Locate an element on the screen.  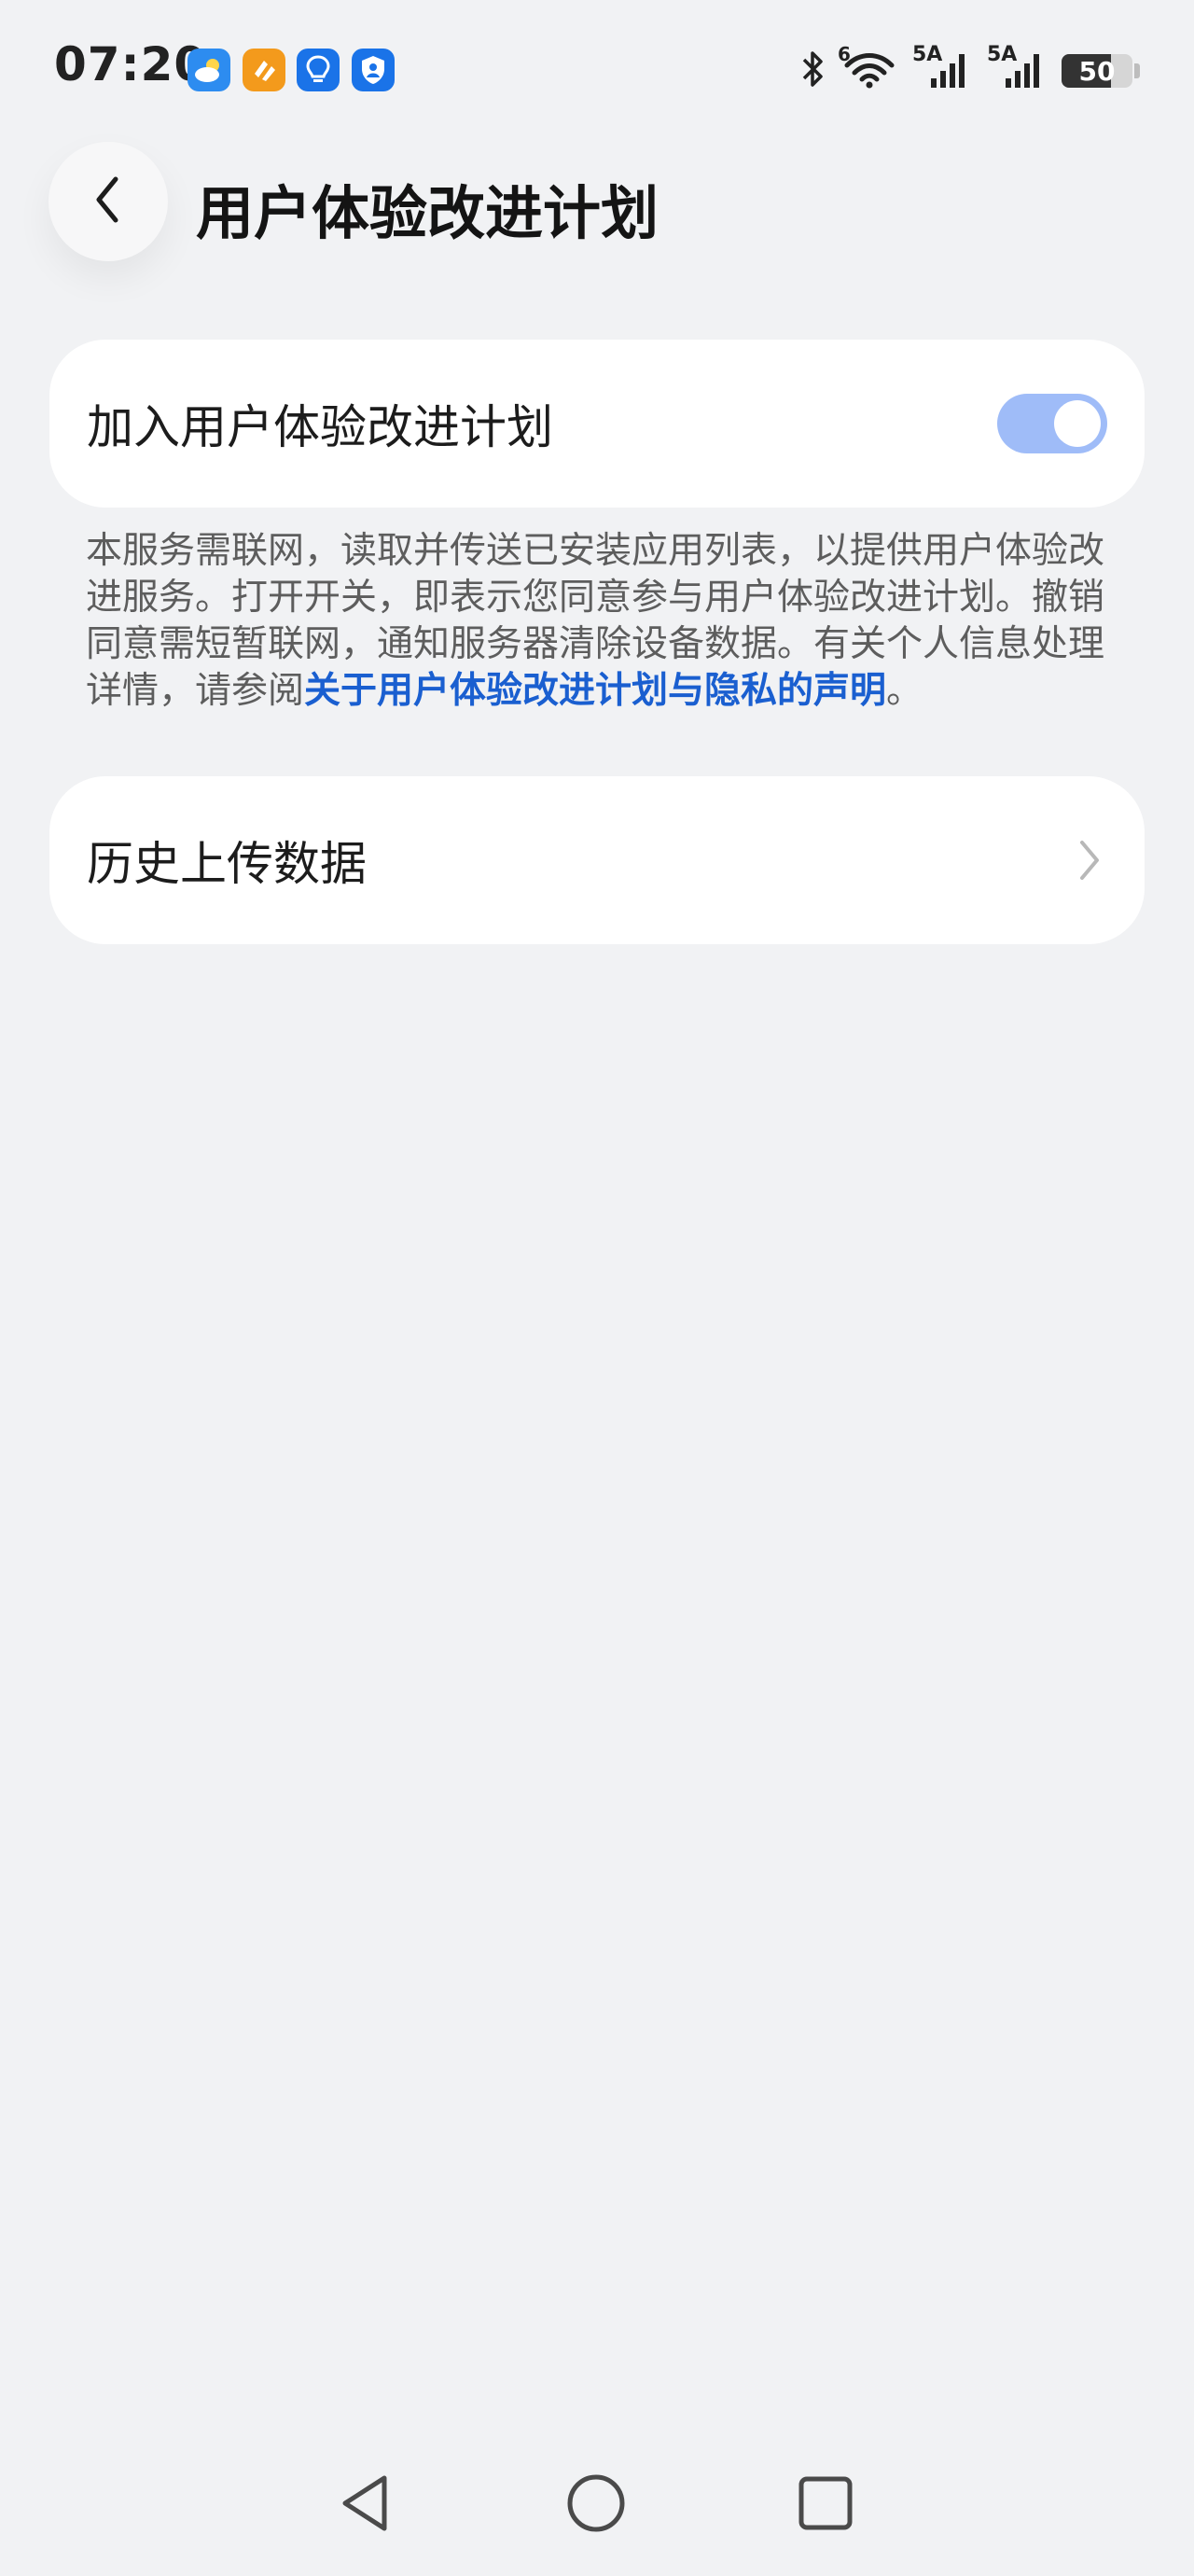
circle-home-icon is located at coordinates (596, 2505).